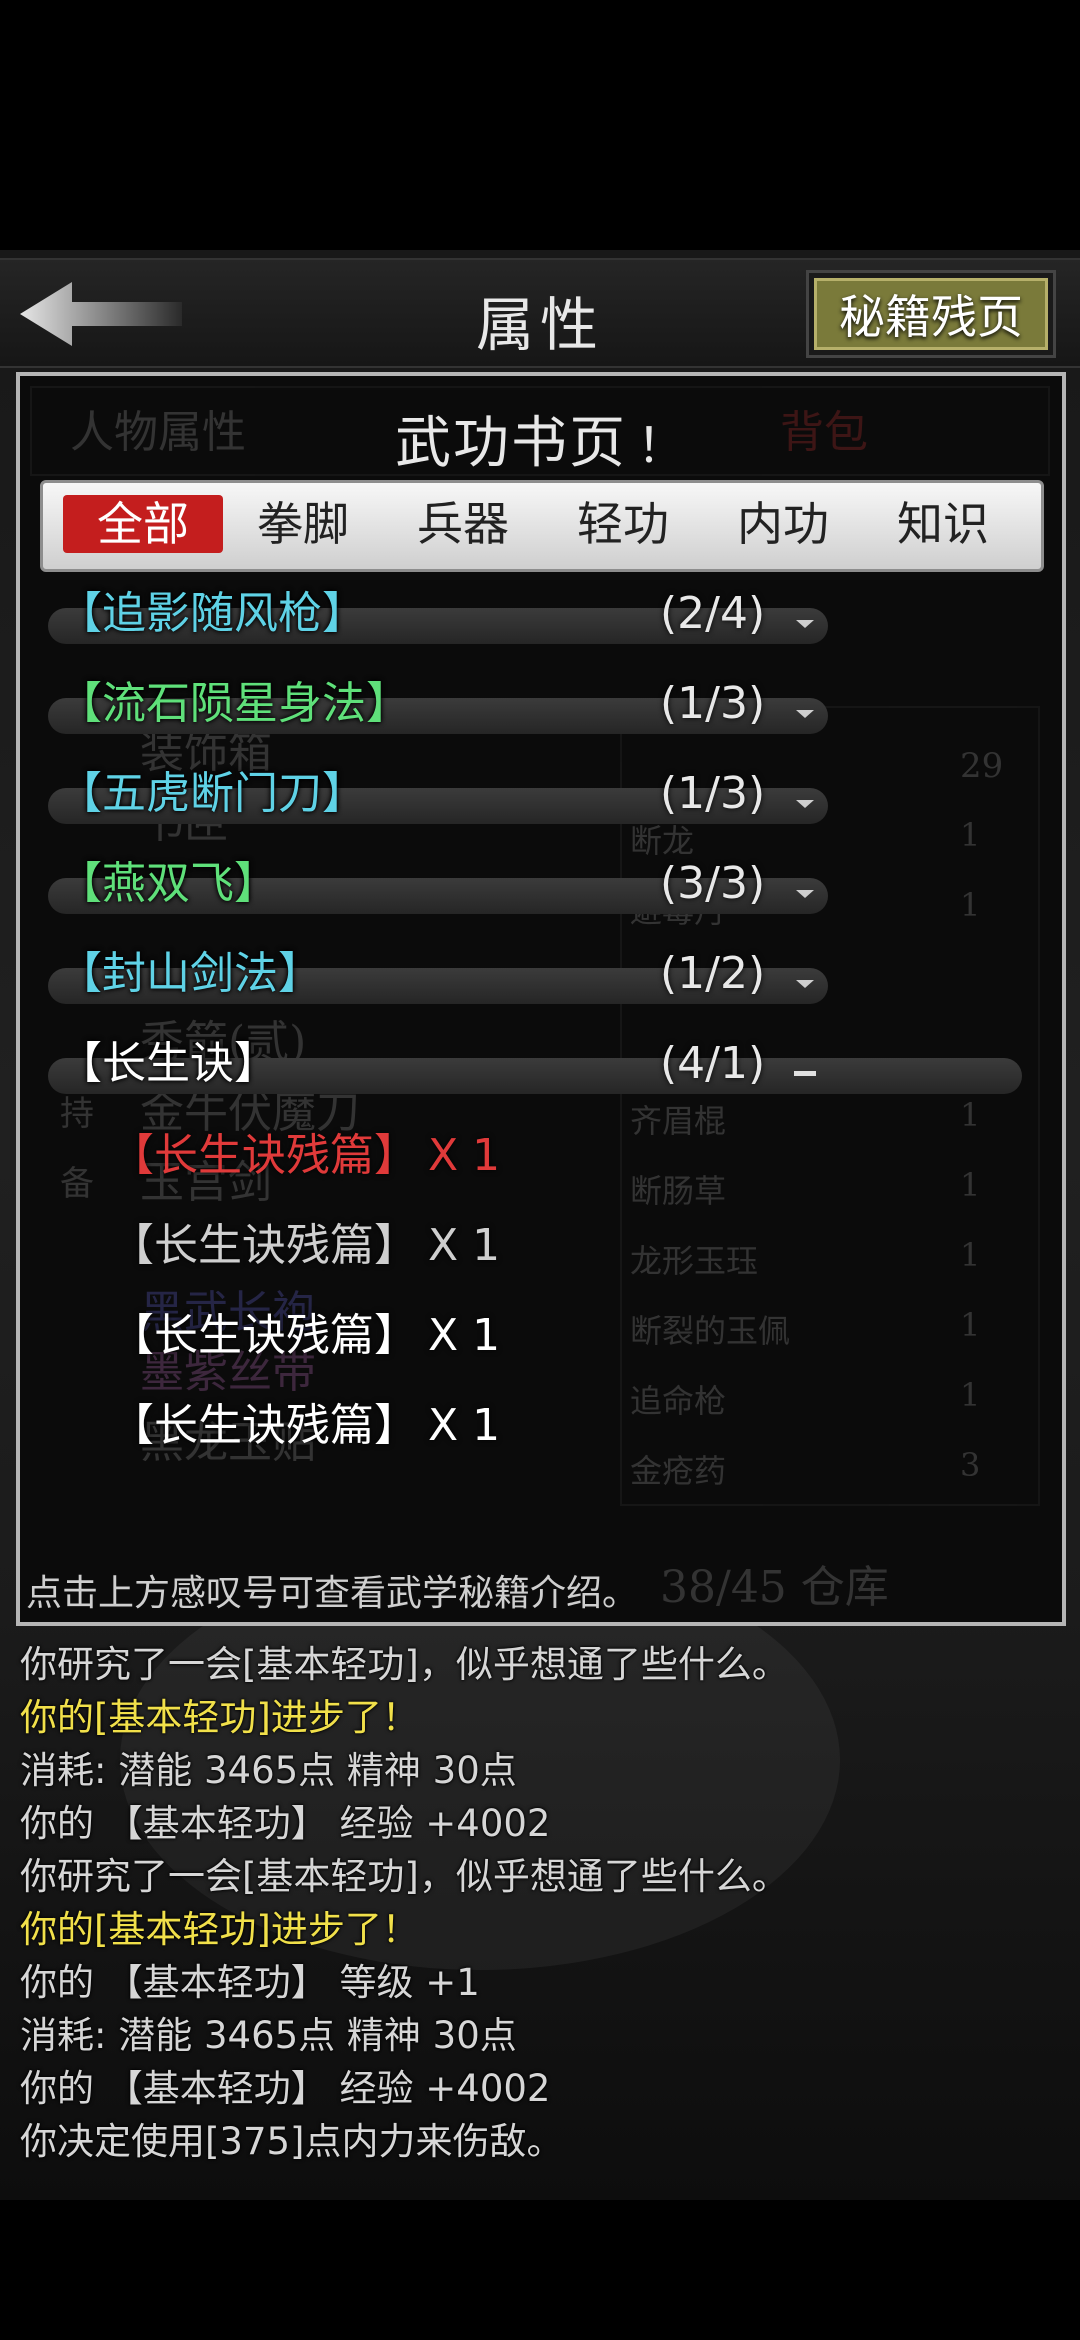 Image resolution: width=1080 pixels, height=2340 pixels. I want to click on book-name: 【追影随风枪】, so click(212, 613).